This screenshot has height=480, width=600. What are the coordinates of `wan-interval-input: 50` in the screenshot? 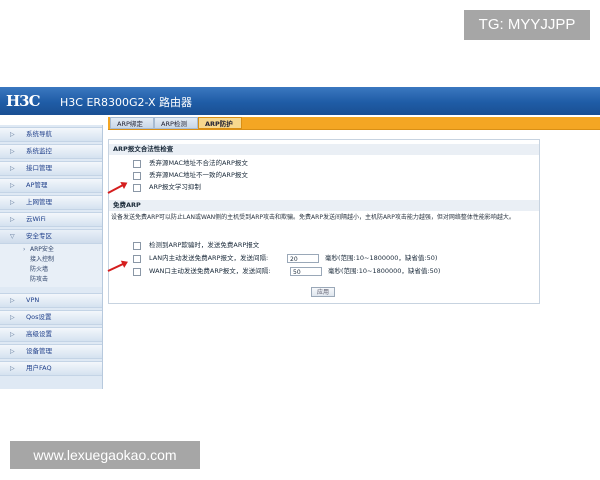 It's located at (306, 271).